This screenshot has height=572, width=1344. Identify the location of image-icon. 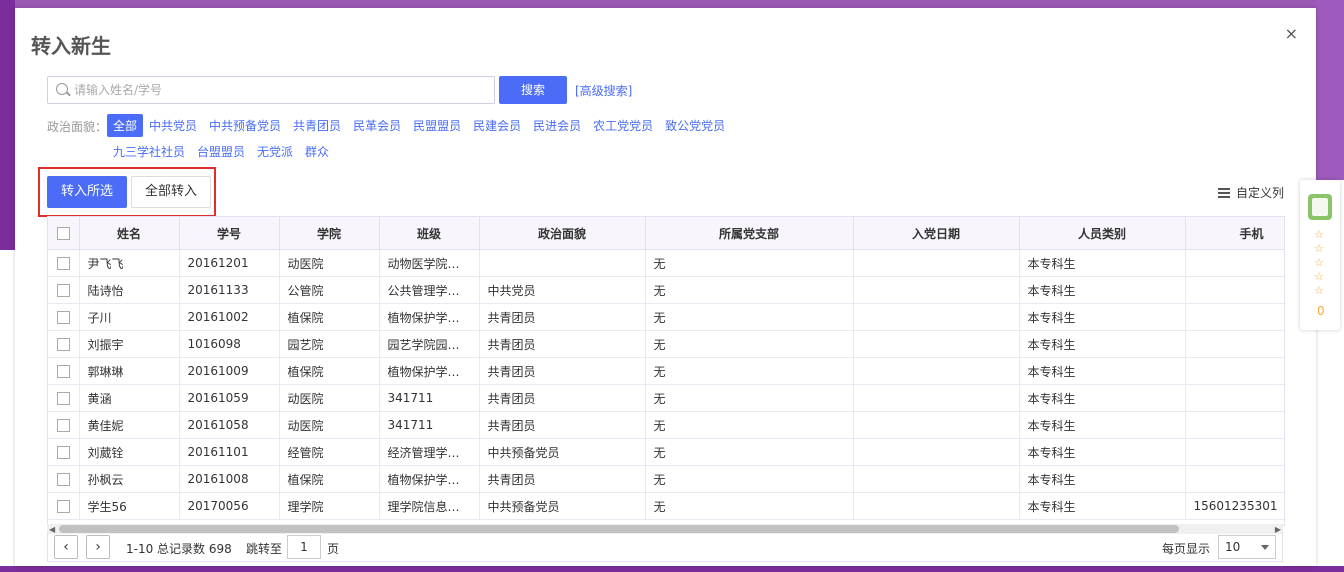
(1320, 207).